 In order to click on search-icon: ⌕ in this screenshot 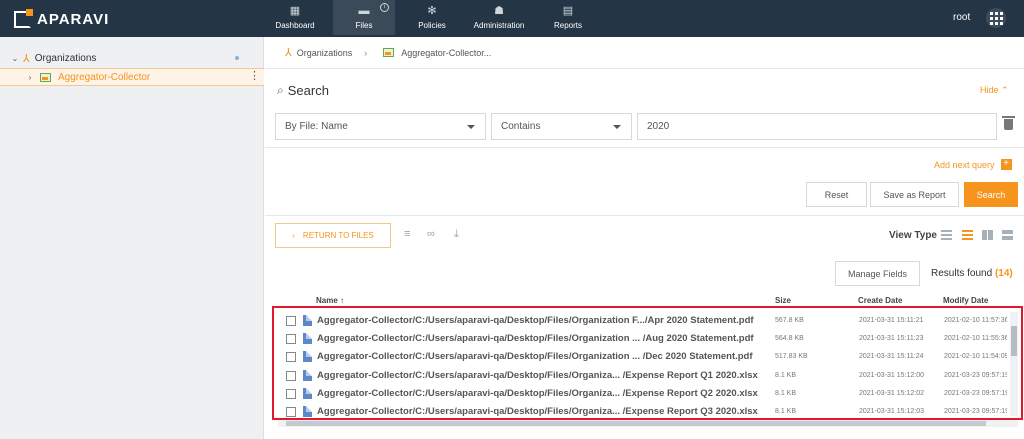, I will do `click(280, 90)`.